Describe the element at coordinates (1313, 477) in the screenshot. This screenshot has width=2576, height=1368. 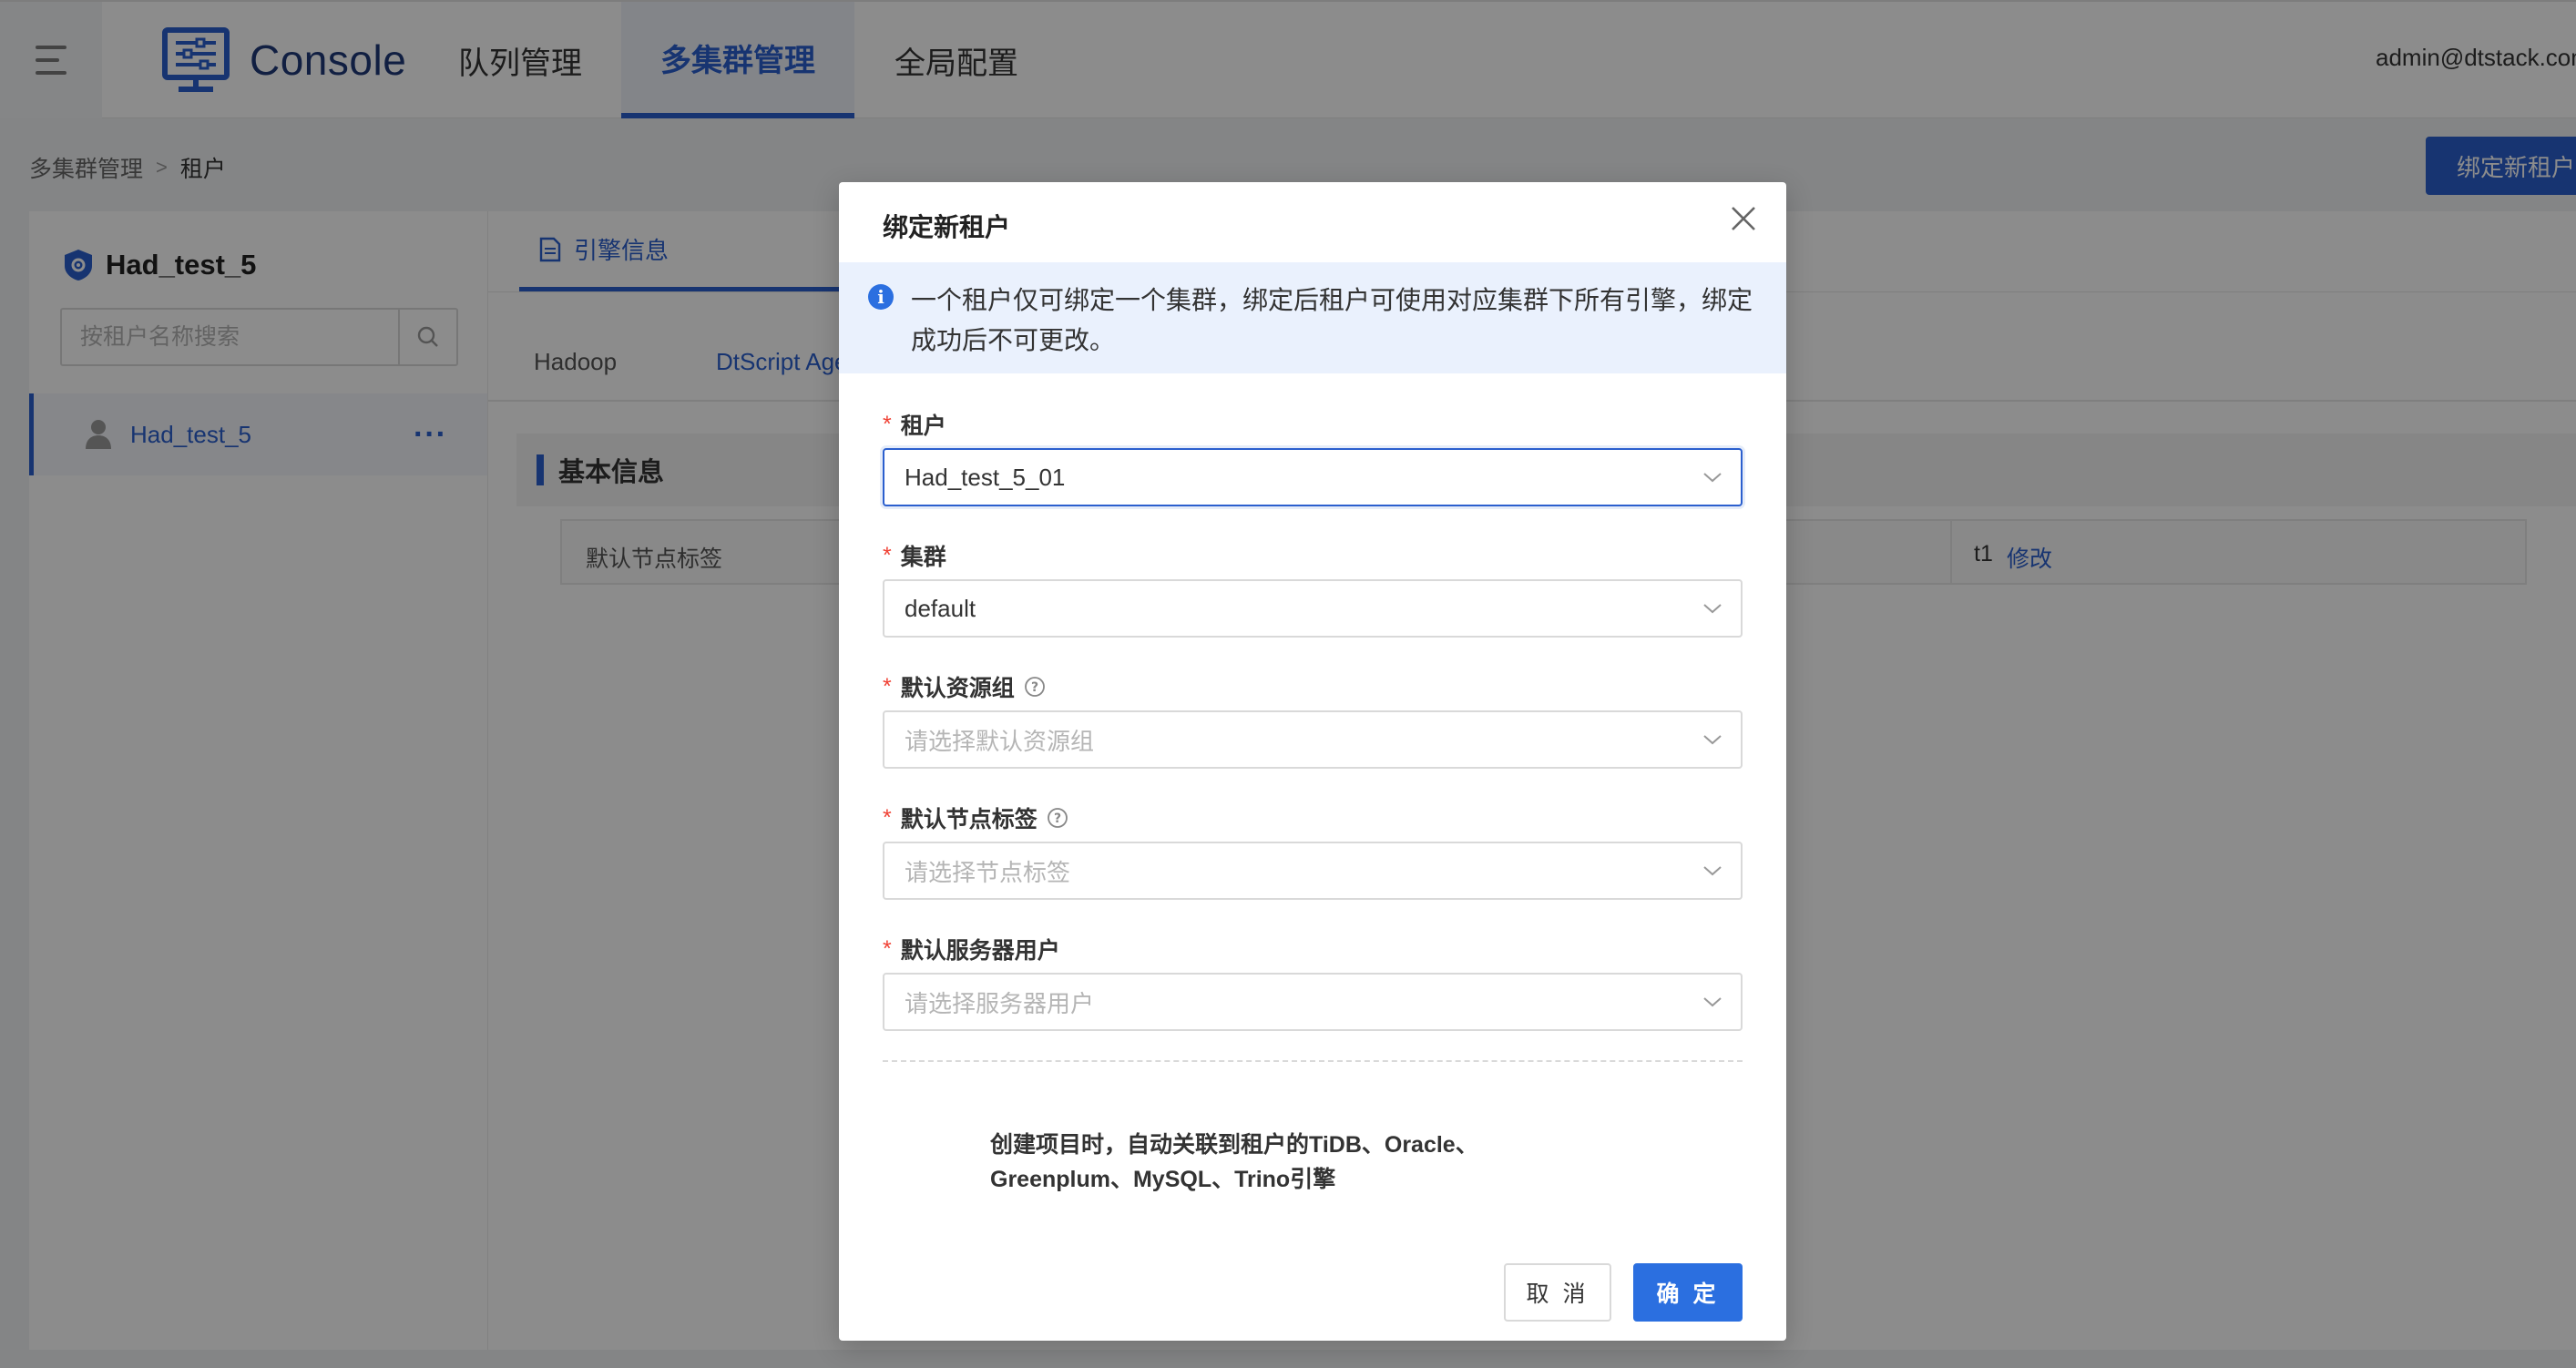
I see `tenant-select: Had_test_5_01` at that location.